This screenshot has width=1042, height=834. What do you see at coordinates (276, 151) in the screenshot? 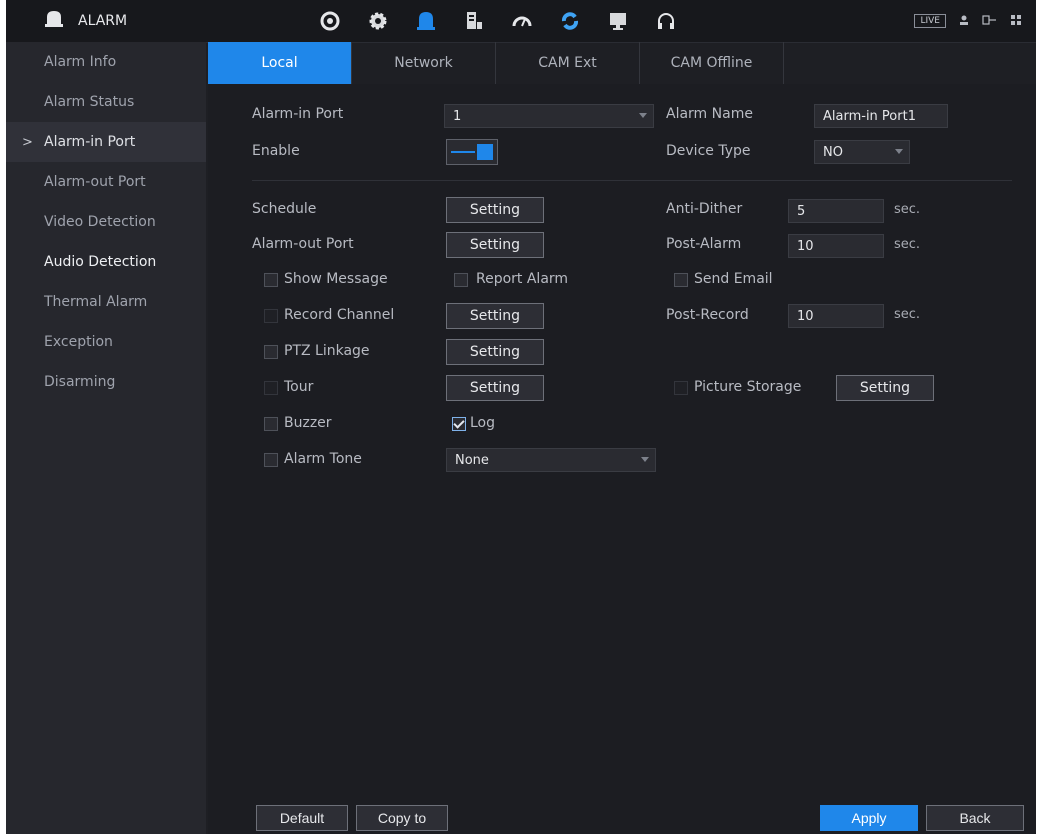
I see `enable-label: Enable` at bounding box center [276, 151].